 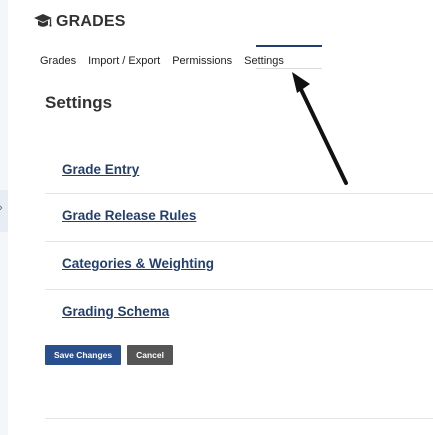 I want to click on form-actions: Save Changes Cancel, so click(x=109, y=355).